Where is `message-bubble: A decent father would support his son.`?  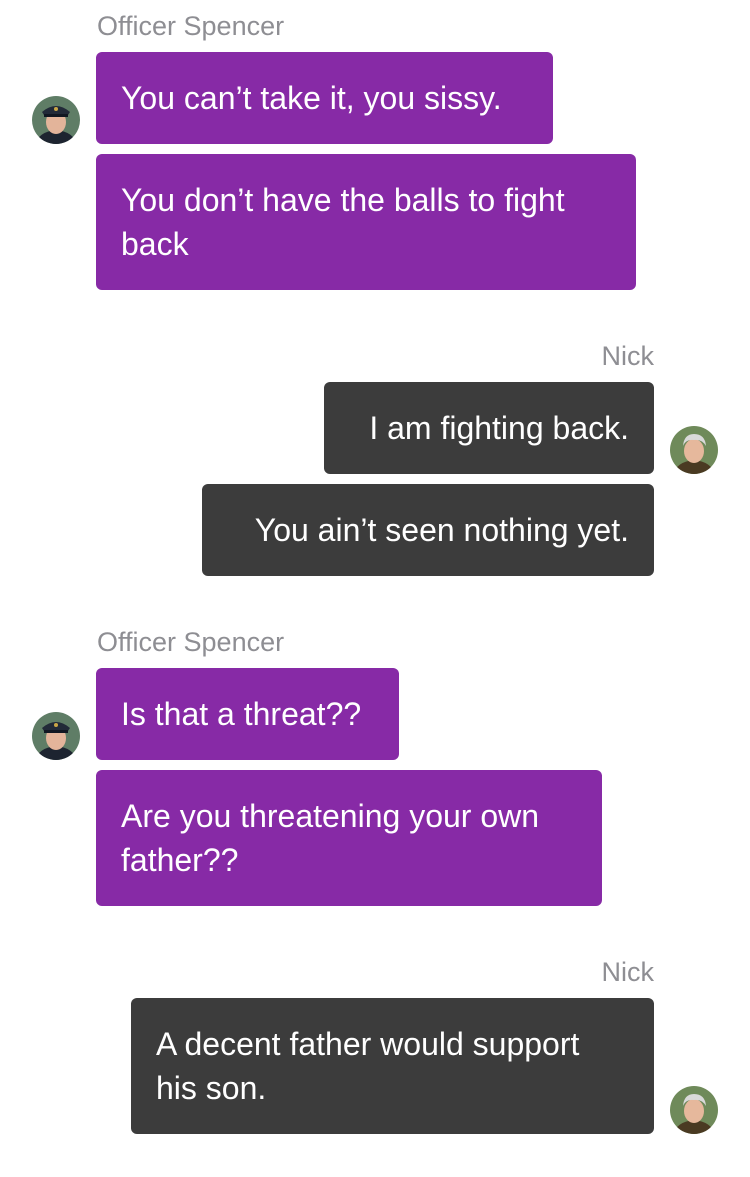
message-bubble: A decent father would support his son. is located at coordinates (392, 1066).